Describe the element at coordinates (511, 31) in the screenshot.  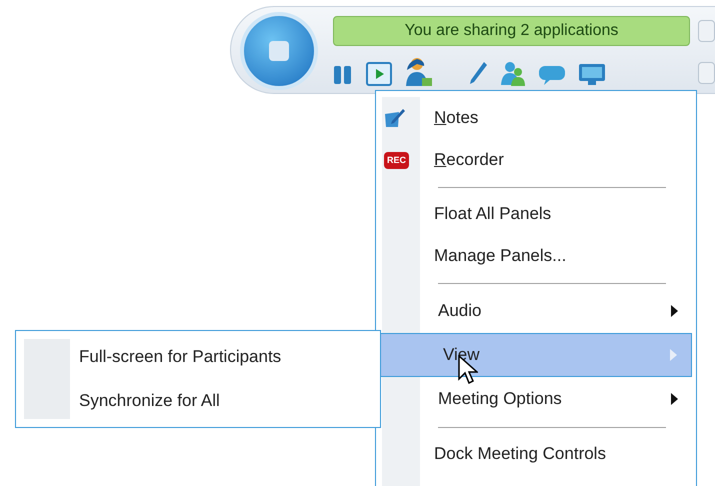
I see `sharing-banner: You are sharing 2 applications` at that location.